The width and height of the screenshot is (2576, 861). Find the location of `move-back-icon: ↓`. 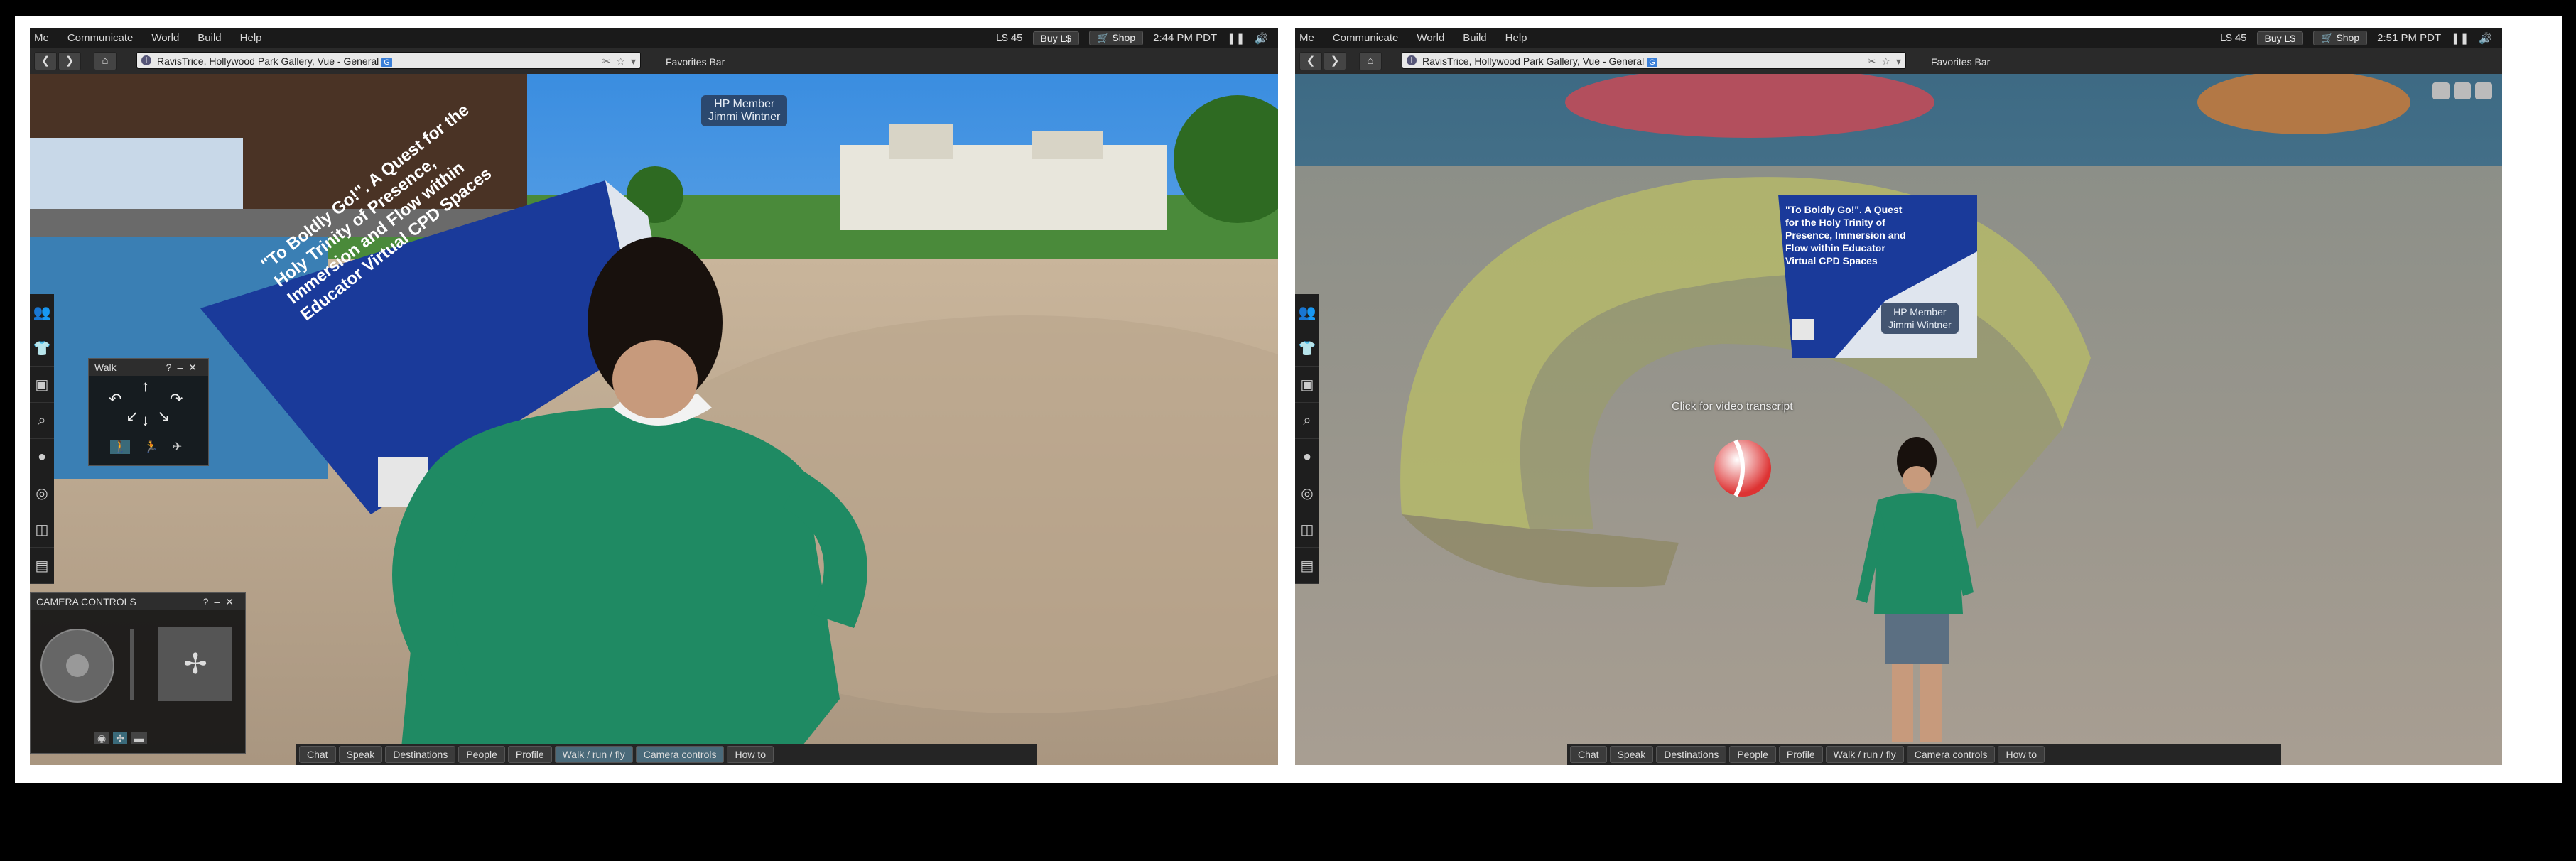

move-back-icon: ↓ is located at coordinates (145, 420).